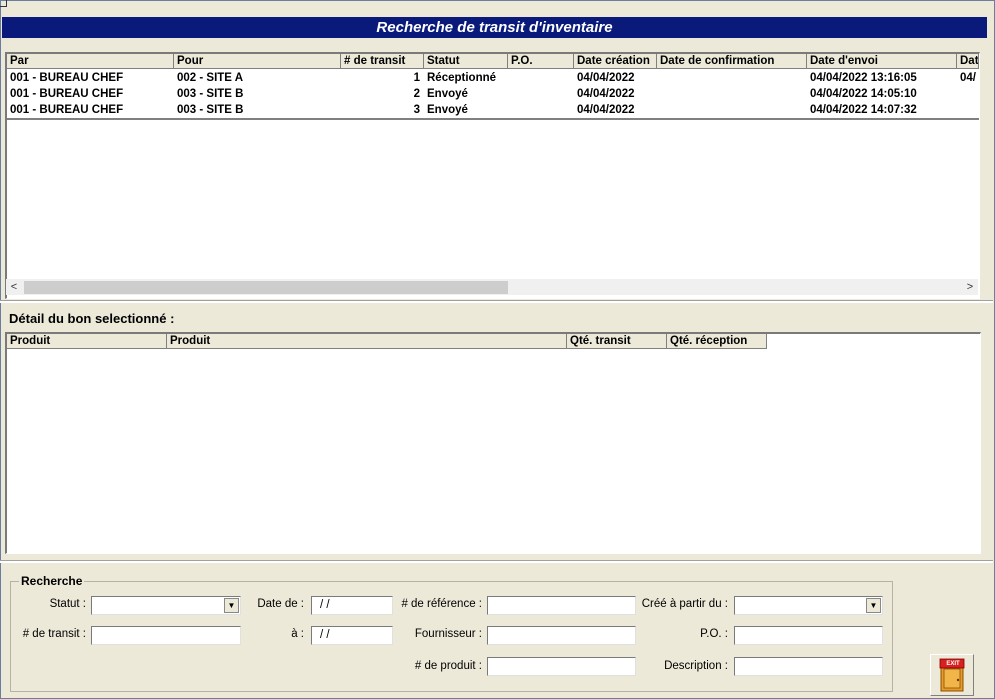 The image size is (995, 699). I want to click on col-header-produit-desc: Produit, so click(367, 341).